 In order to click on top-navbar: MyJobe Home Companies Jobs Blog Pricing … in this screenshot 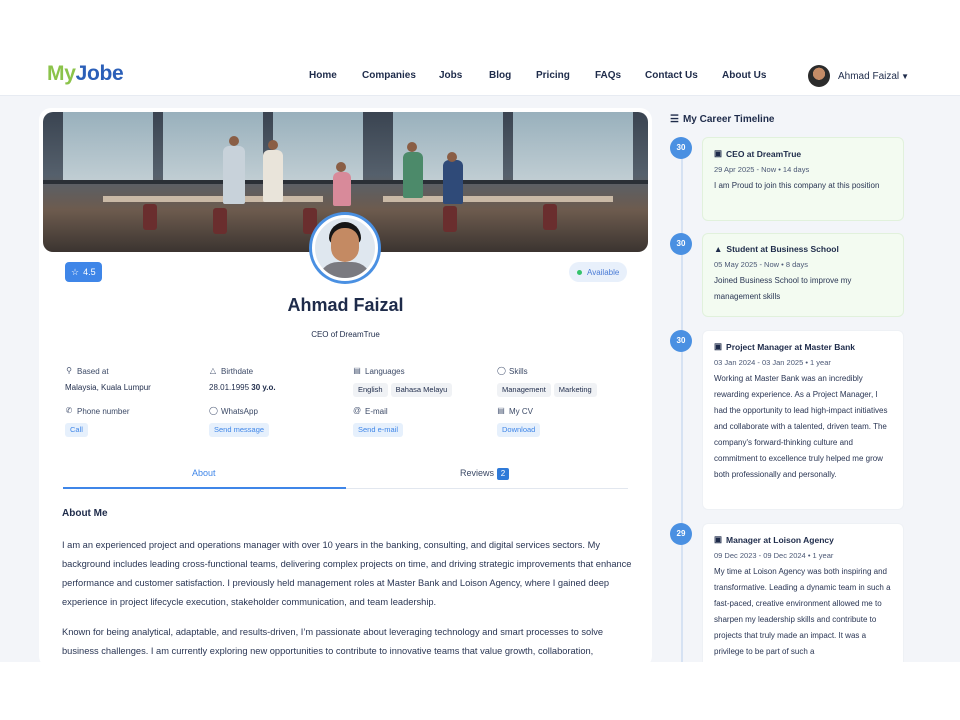, I will do `click(480, 76)`.